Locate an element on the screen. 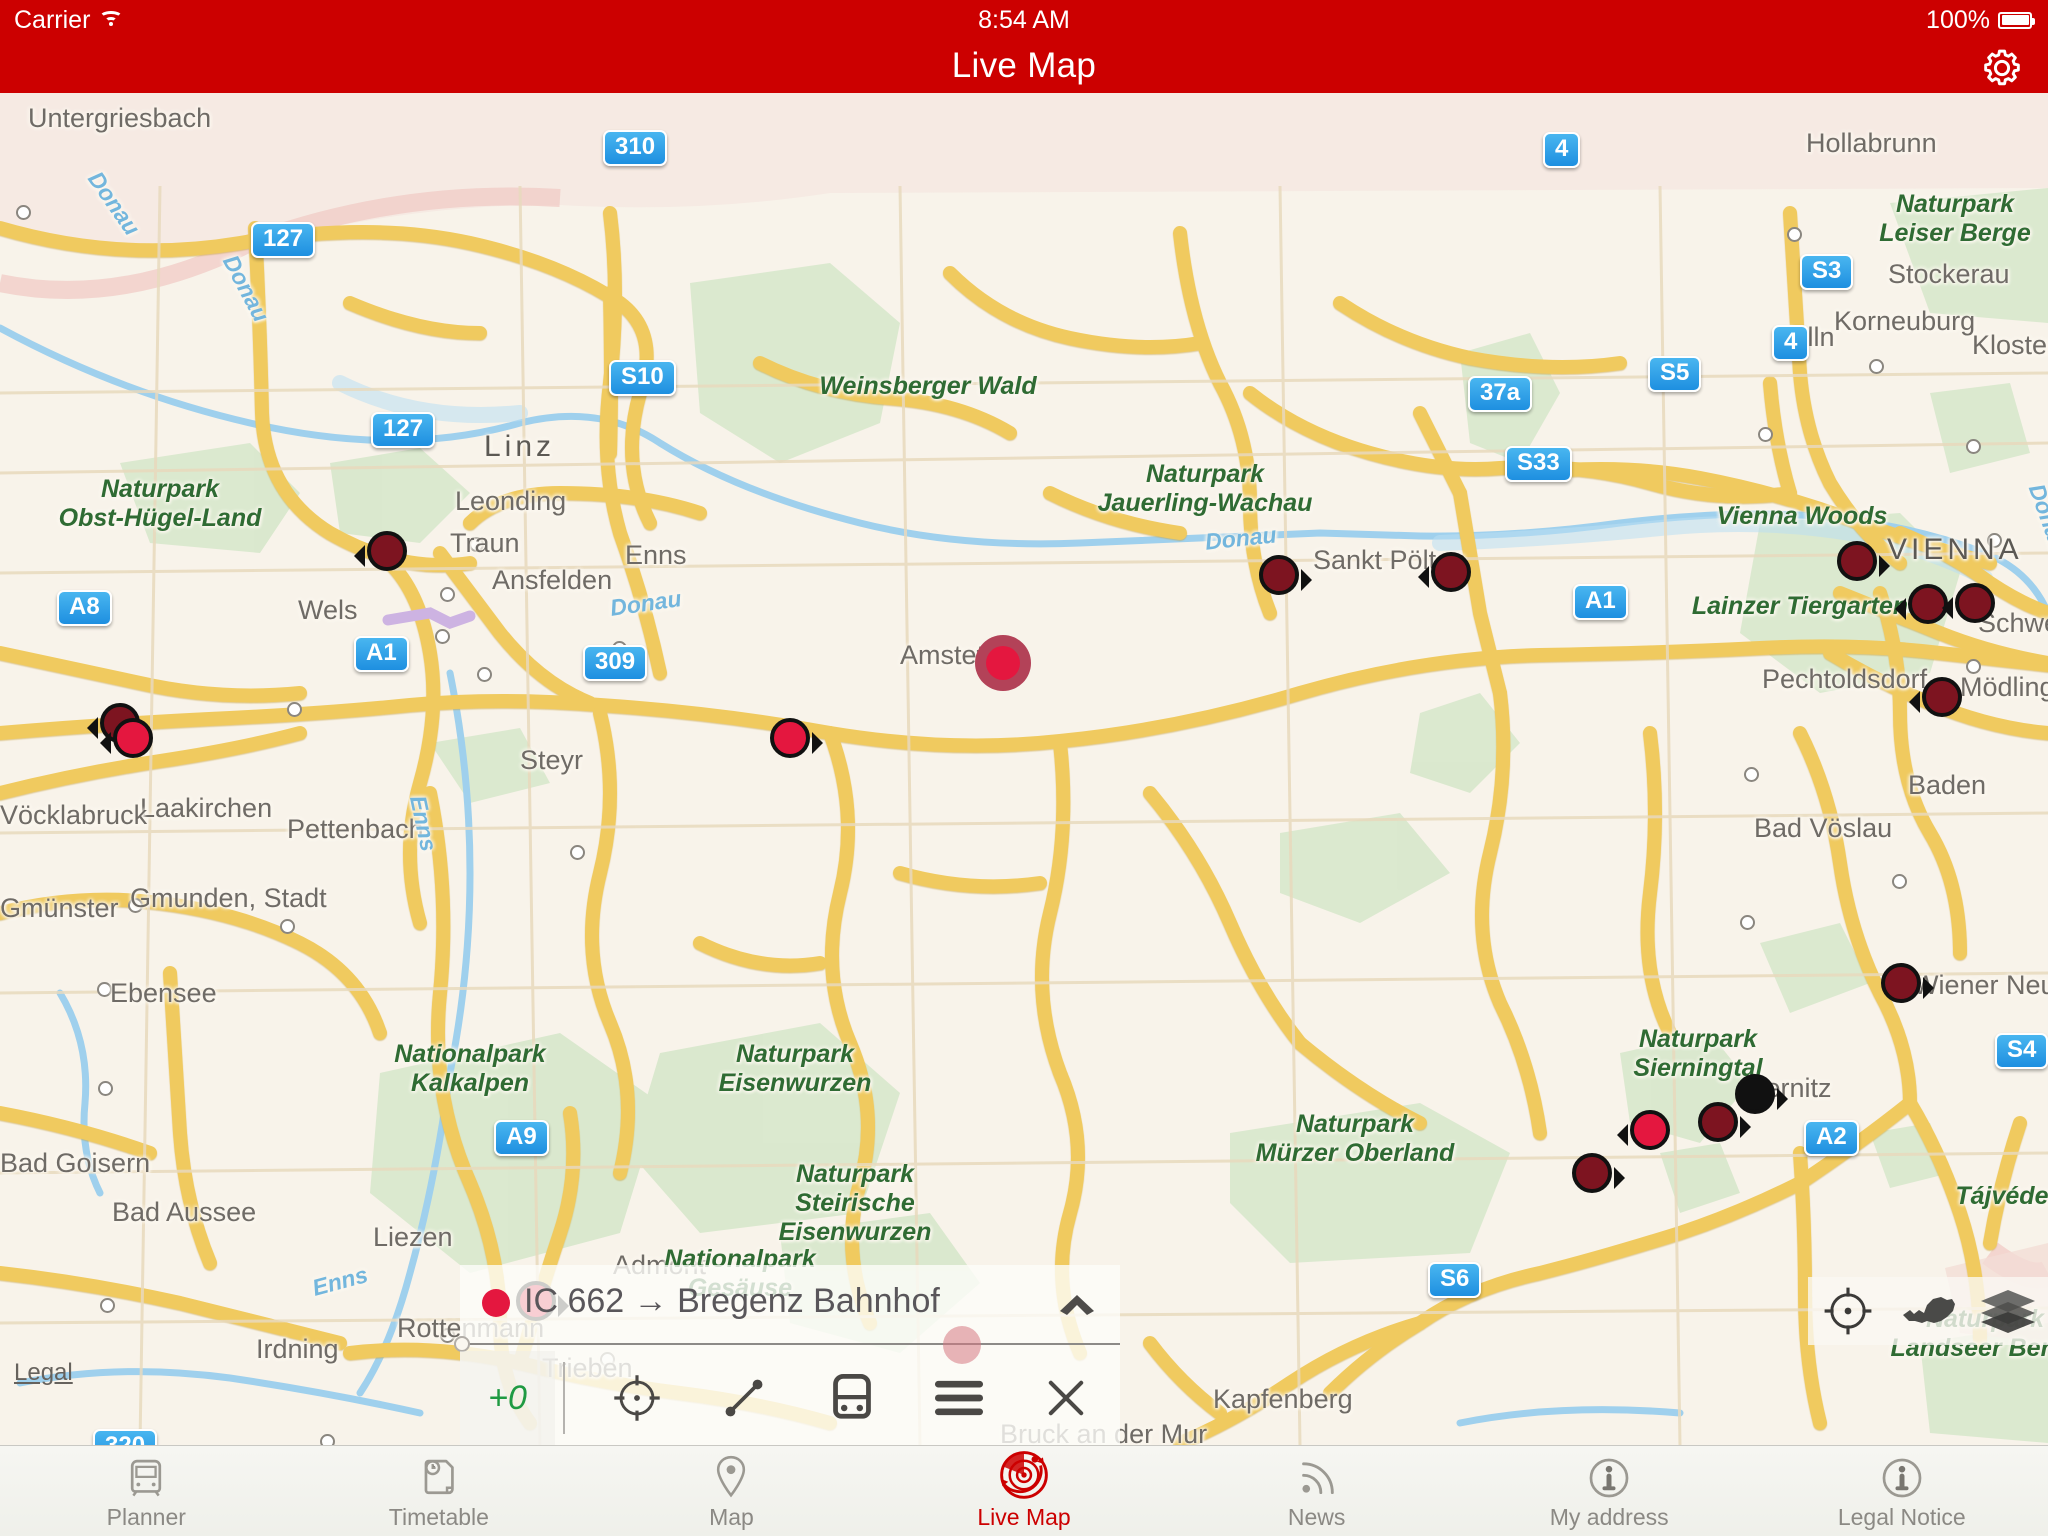 The image size is (2048, 1536). tab-live-map: Live Map is located at coordinates (1024, 1491).